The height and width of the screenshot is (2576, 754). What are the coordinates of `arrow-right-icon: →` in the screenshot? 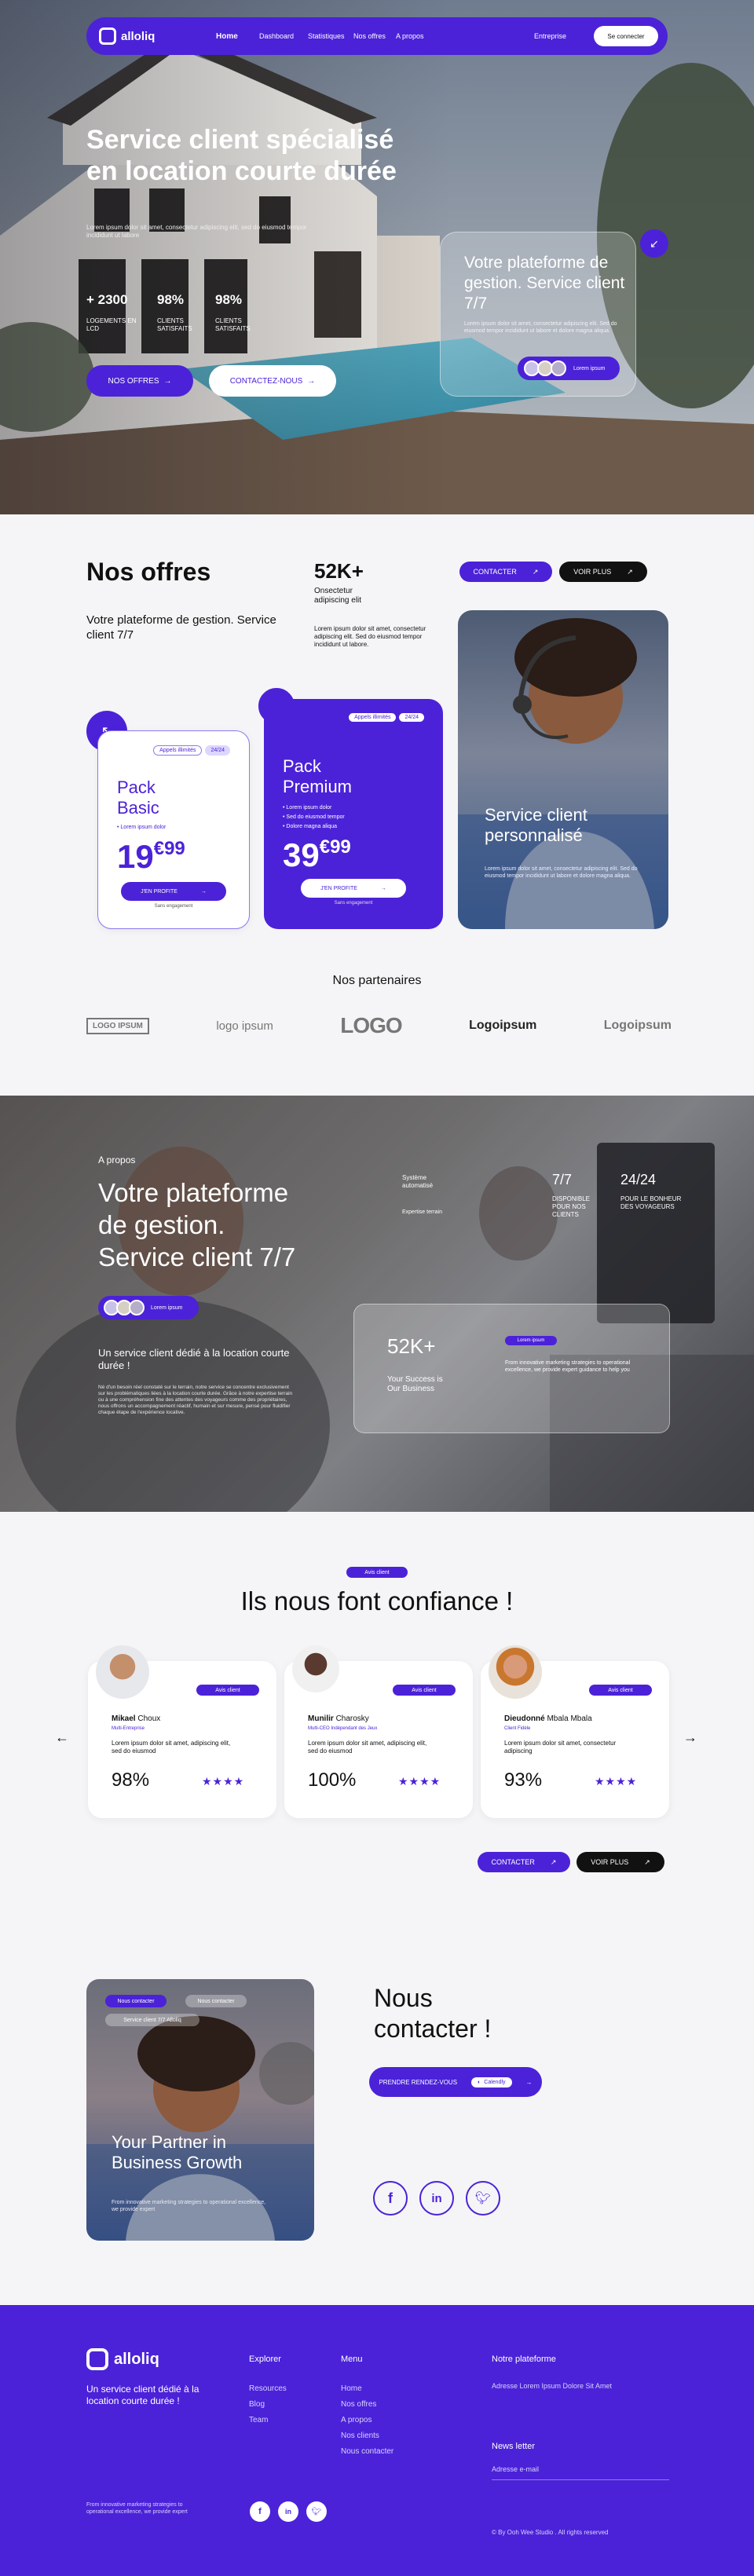 It's located at (203, 892).